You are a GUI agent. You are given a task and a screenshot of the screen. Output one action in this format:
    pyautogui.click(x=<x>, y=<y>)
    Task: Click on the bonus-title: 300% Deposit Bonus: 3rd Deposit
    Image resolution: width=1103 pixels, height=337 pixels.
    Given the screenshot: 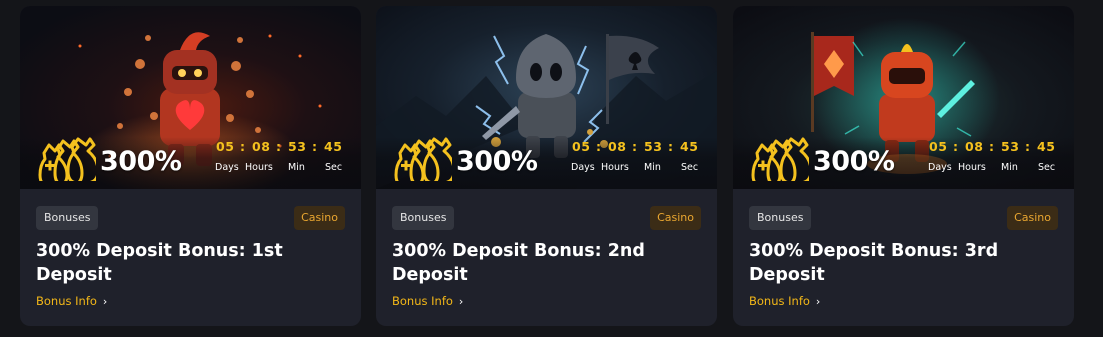 What is the action you would take?
    pyautogui.click(x=899, y=263)
    